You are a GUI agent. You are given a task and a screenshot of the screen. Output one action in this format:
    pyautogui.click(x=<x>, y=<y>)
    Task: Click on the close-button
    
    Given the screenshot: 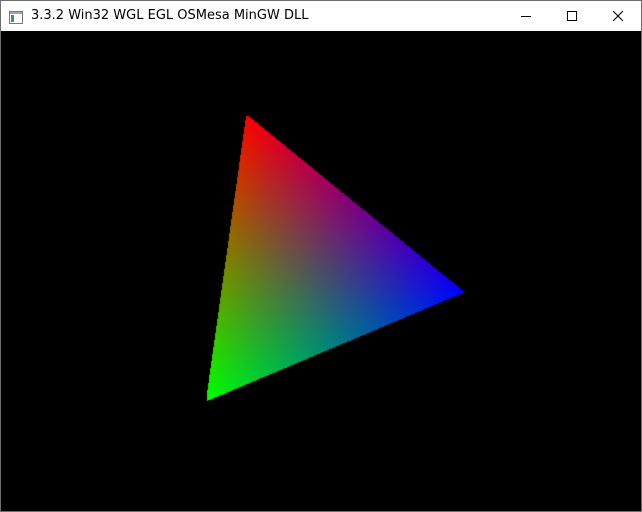 What is the action you would take?
    pyautogui.click(x=618, y=16)
    